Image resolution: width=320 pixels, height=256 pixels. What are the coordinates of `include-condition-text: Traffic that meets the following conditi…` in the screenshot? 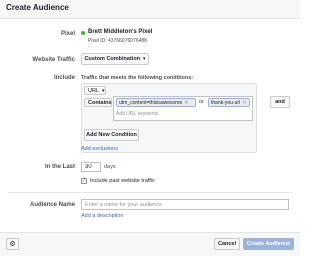 It's located at (137, 78).